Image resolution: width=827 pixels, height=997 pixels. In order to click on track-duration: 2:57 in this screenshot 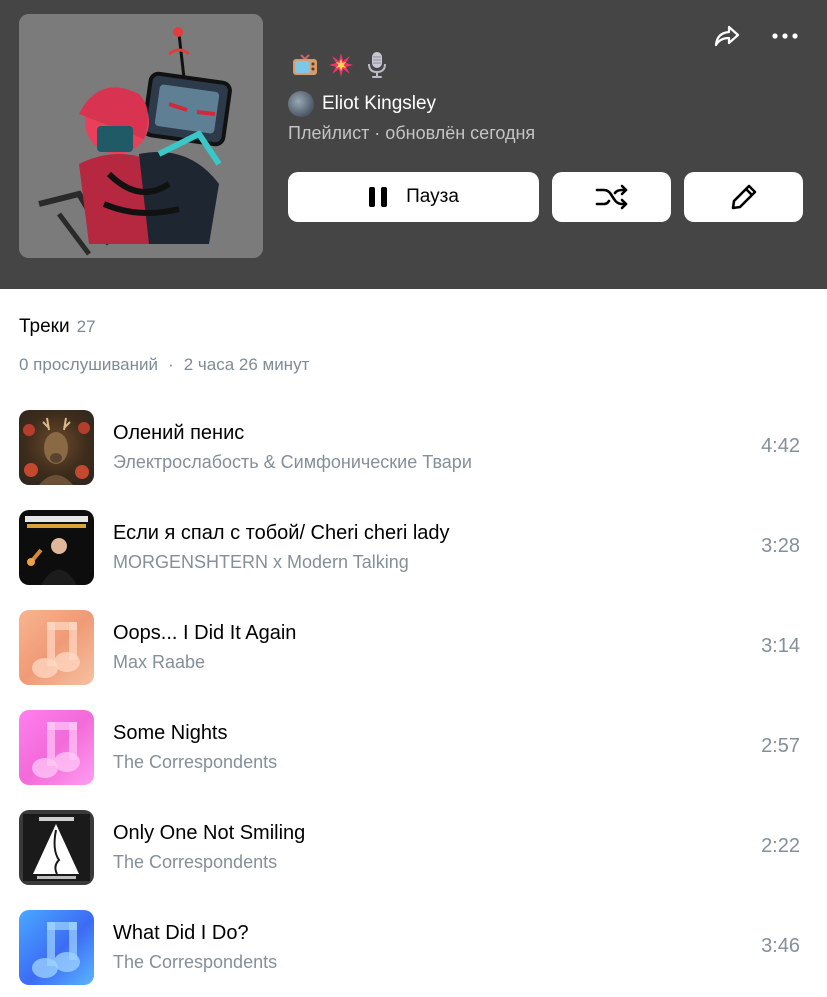, I will do `click(780, 746)`.